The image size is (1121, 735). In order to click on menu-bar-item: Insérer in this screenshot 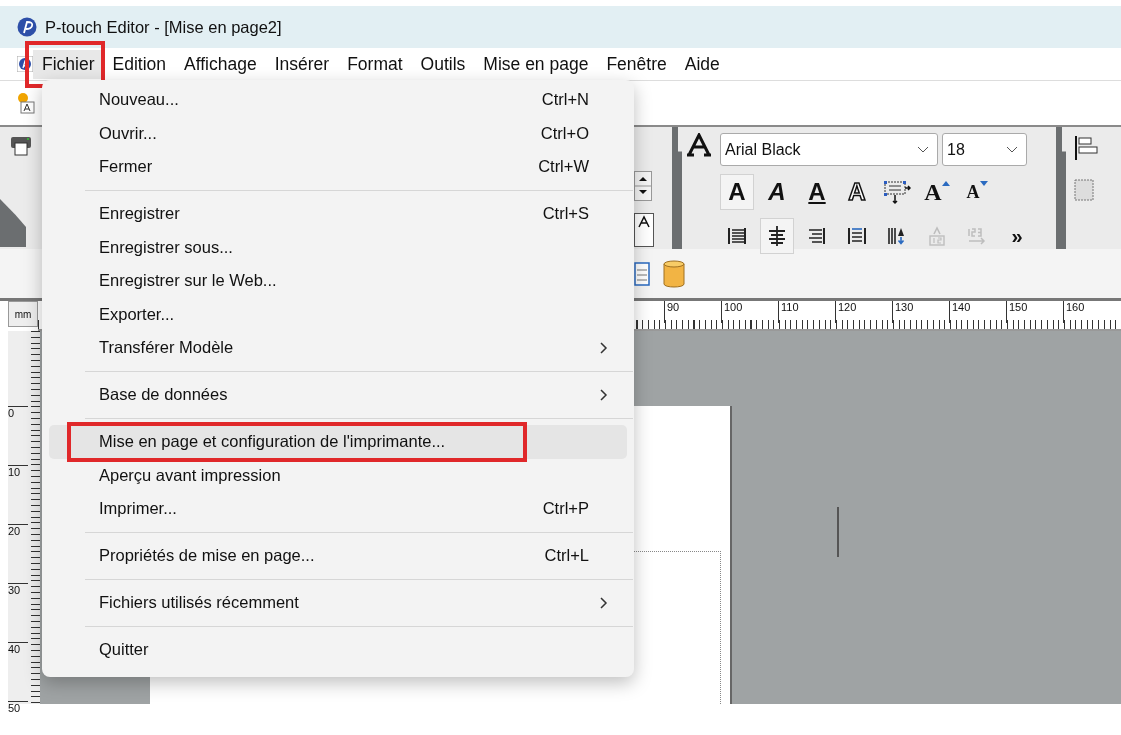, I will do `click(302, 64)`.